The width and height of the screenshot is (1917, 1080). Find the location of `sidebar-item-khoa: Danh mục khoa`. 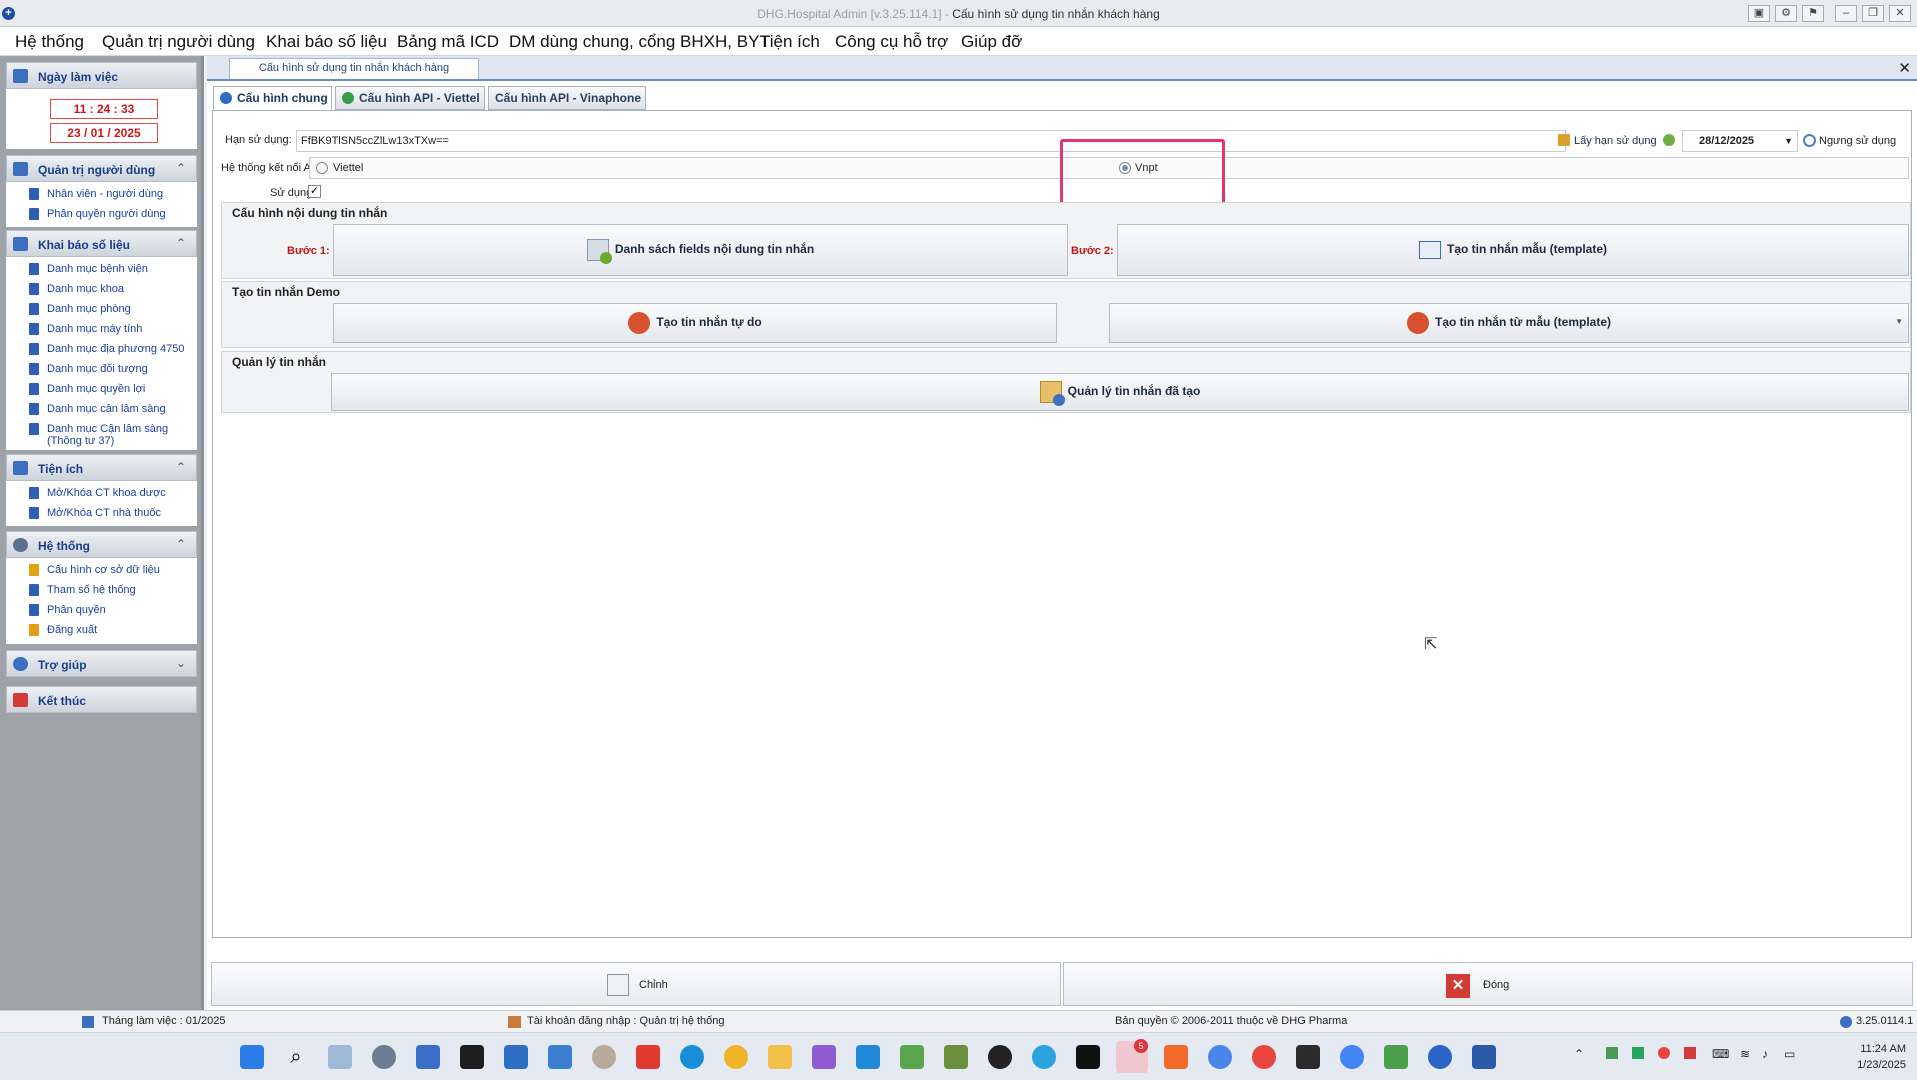

sidebar-item-khoa: Danh mục khoa is located at coordinates (101, 290).